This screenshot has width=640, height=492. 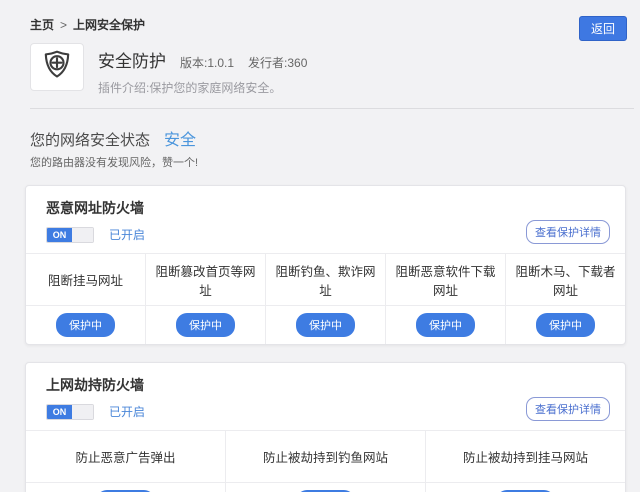 I want to click on protection-label: 阻断篡改首页等网址, so click(x=205, y=280).